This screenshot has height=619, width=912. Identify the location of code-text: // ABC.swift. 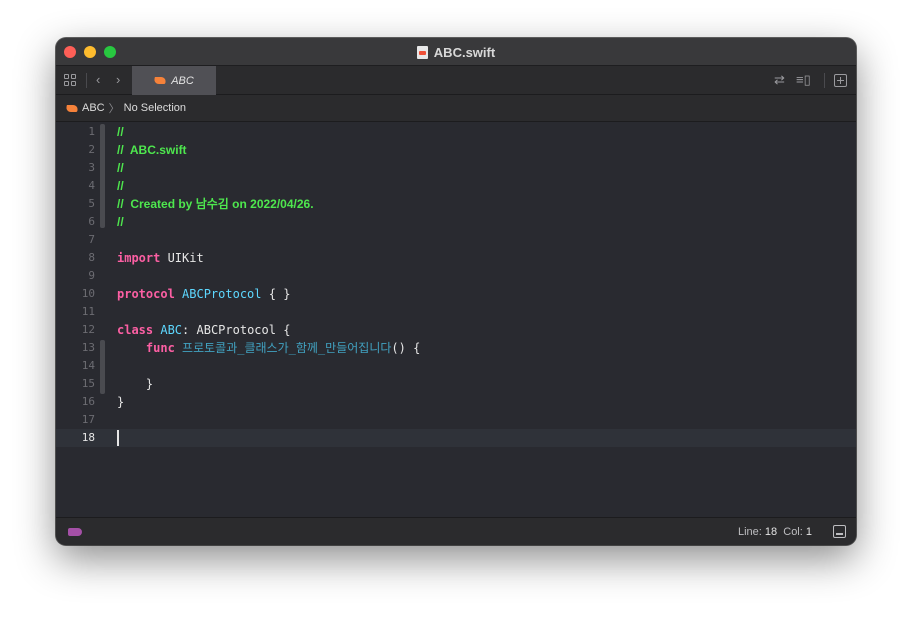
(152, 150).